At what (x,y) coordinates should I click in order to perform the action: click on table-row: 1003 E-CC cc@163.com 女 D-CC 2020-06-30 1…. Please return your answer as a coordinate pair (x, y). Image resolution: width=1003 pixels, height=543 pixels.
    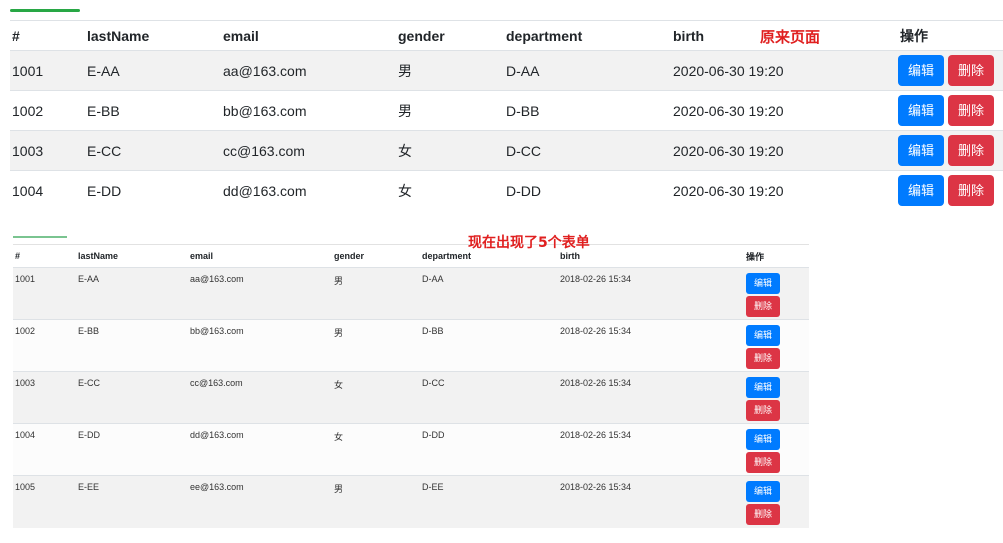
    Looking at the image, I should click on (506, 150).